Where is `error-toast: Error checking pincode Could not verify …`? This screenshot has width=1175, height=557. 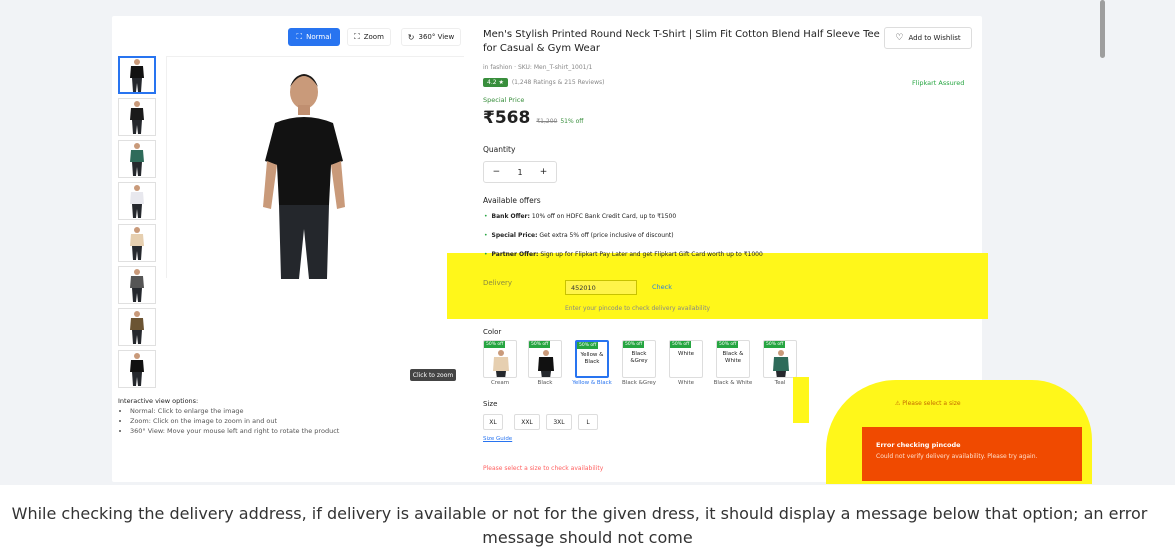 error-toast: Error checking pincode Could not verify … is located at coordinates (972, 454).